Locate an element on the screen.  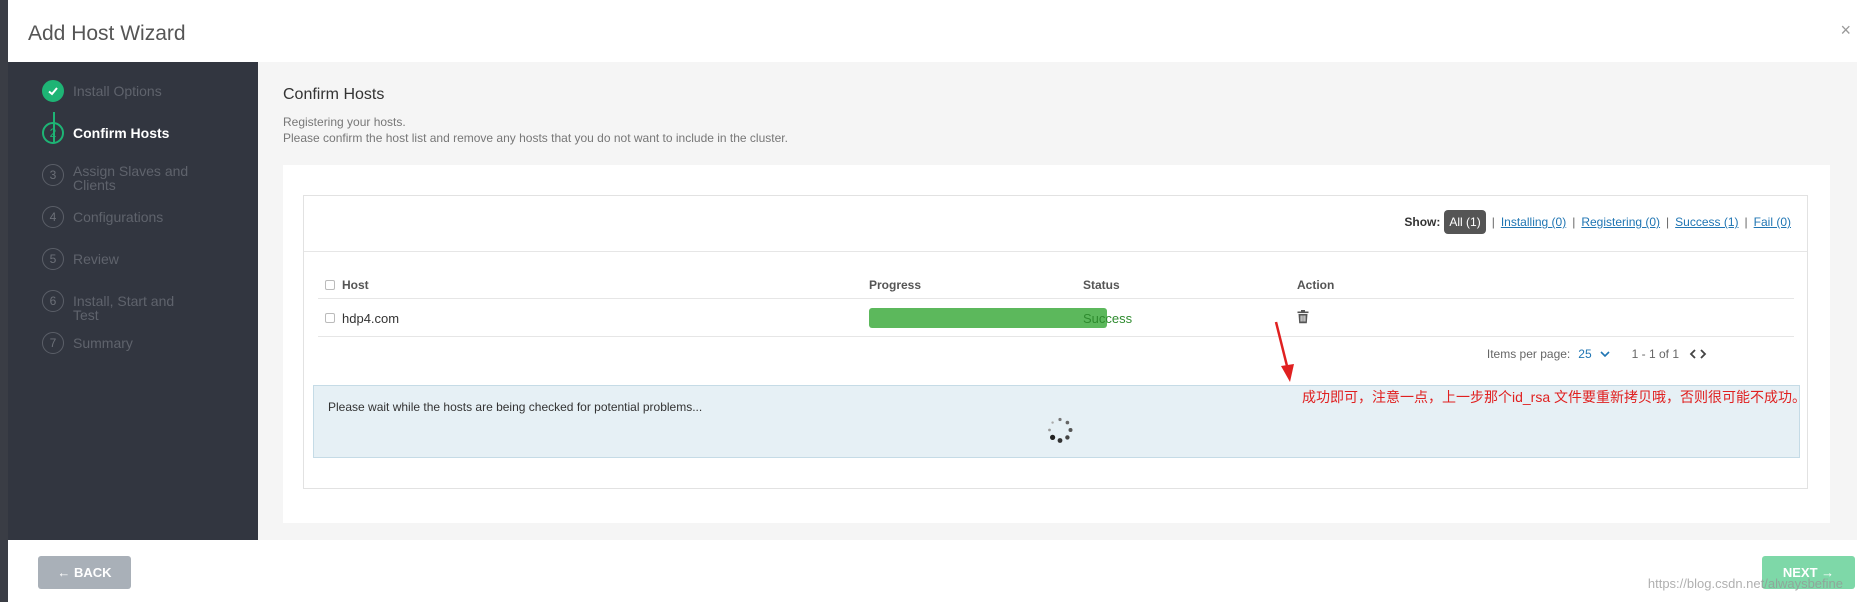
step-assign-slaves: 3 Assign Slaves and Clients is located at coordinates (117, 178).